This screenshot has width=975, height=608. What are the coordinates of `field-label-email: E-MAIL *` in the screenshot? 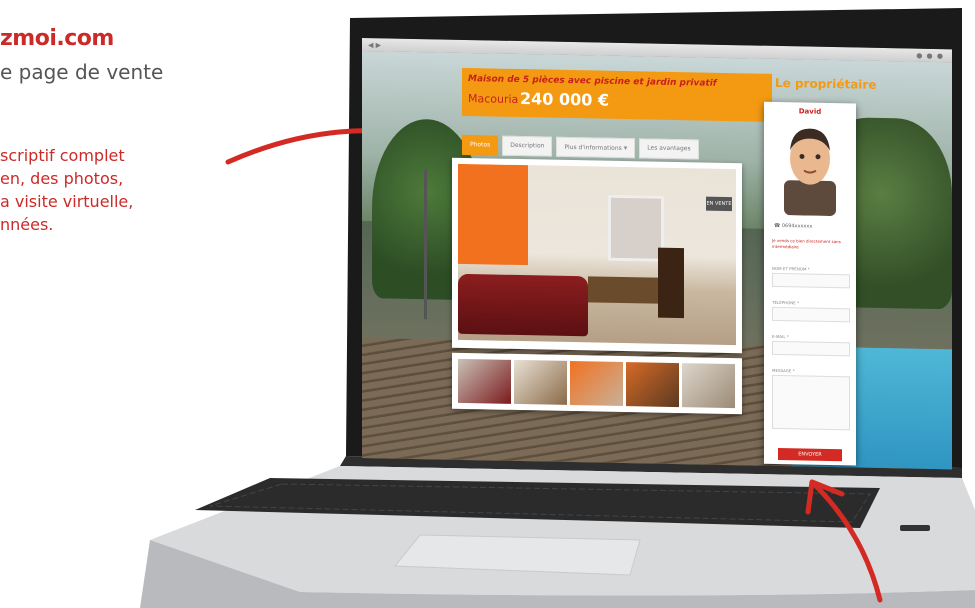 It's located at (780, 336).